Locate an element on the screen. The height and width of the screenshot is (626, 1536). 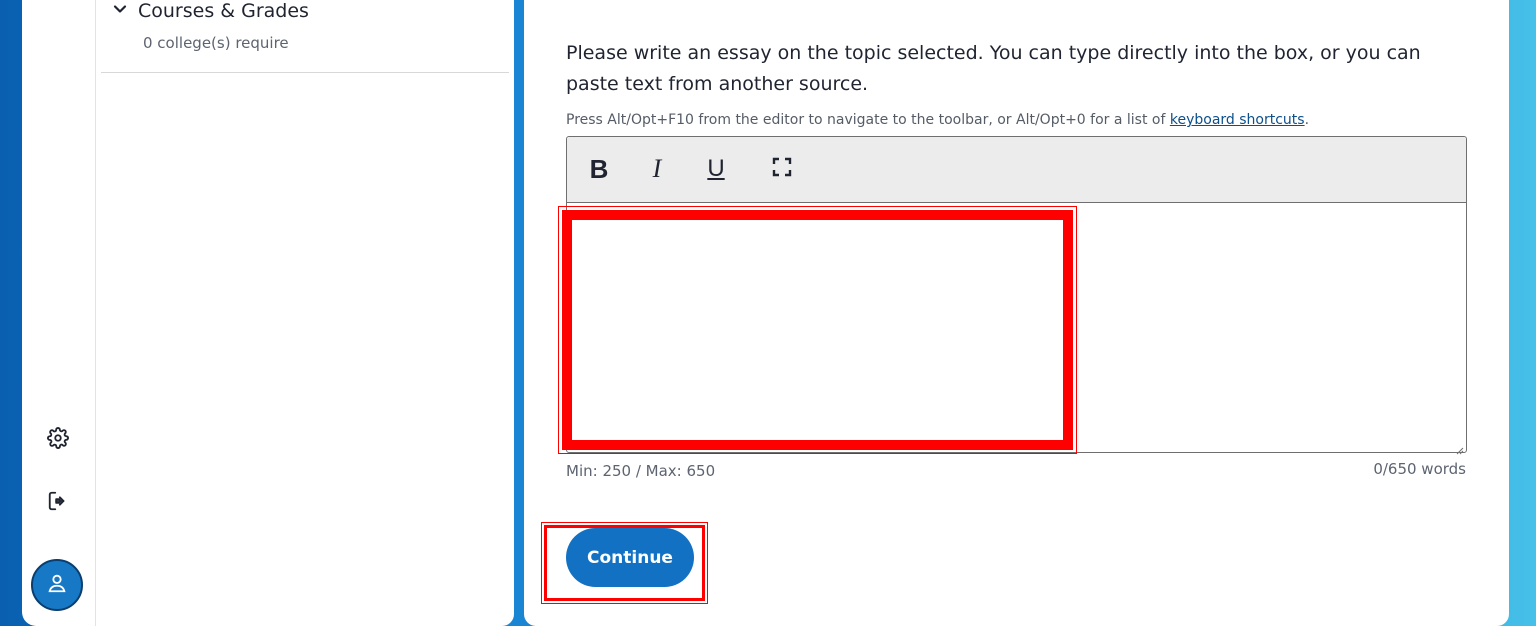
bold-button: B is located at coordinates (599, 169).